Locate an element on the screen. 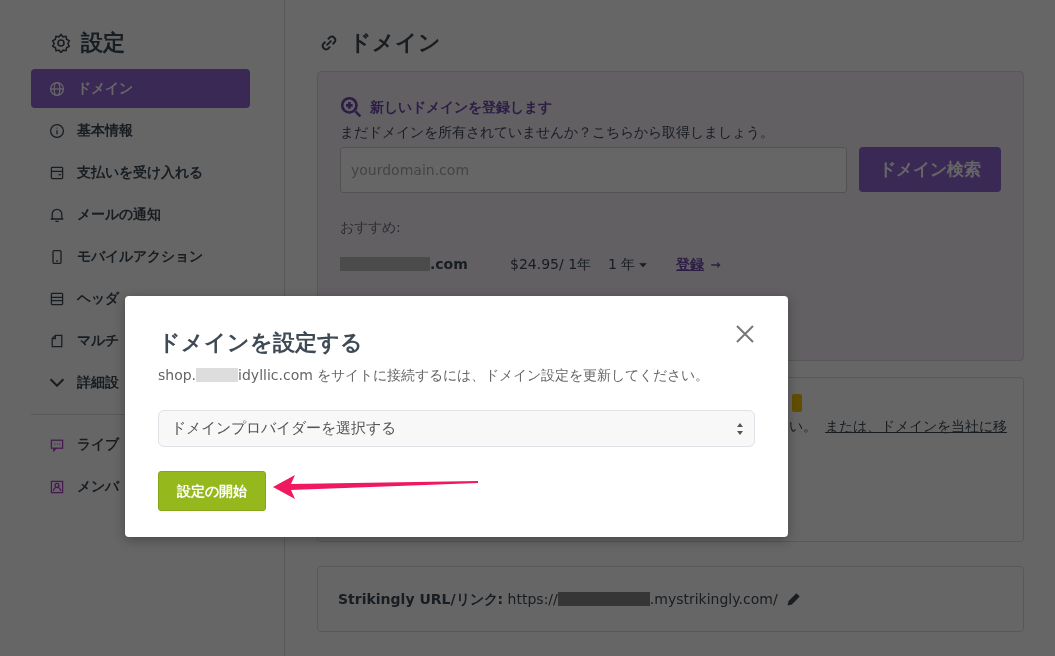 The height and width of the screenshot is (656, 1055). url-text: Strikingly URL/リンク: https:// .mystrikingly.com/ is located at coordinates (558, 599).